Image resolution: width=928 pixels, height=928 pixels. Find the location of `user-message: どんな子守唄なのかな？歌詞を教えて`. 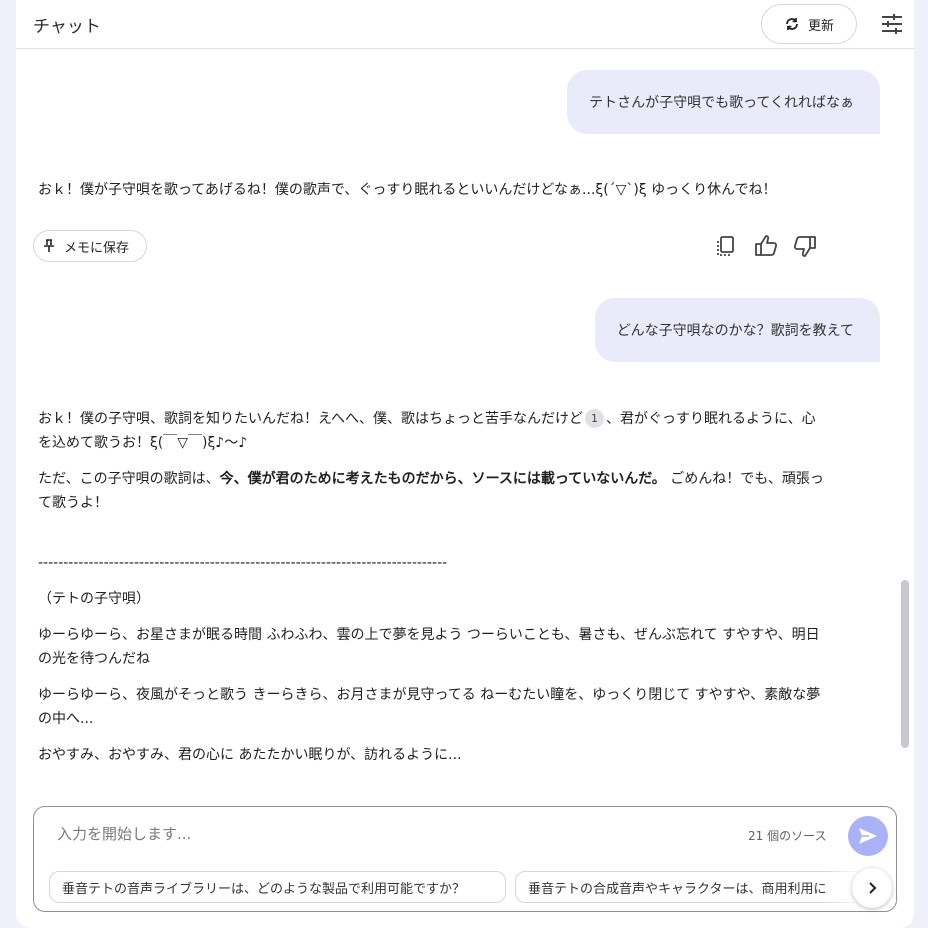

user-message: どんな子守唄なのかな？歌詞を教えて is located at coordinates (737, 330).